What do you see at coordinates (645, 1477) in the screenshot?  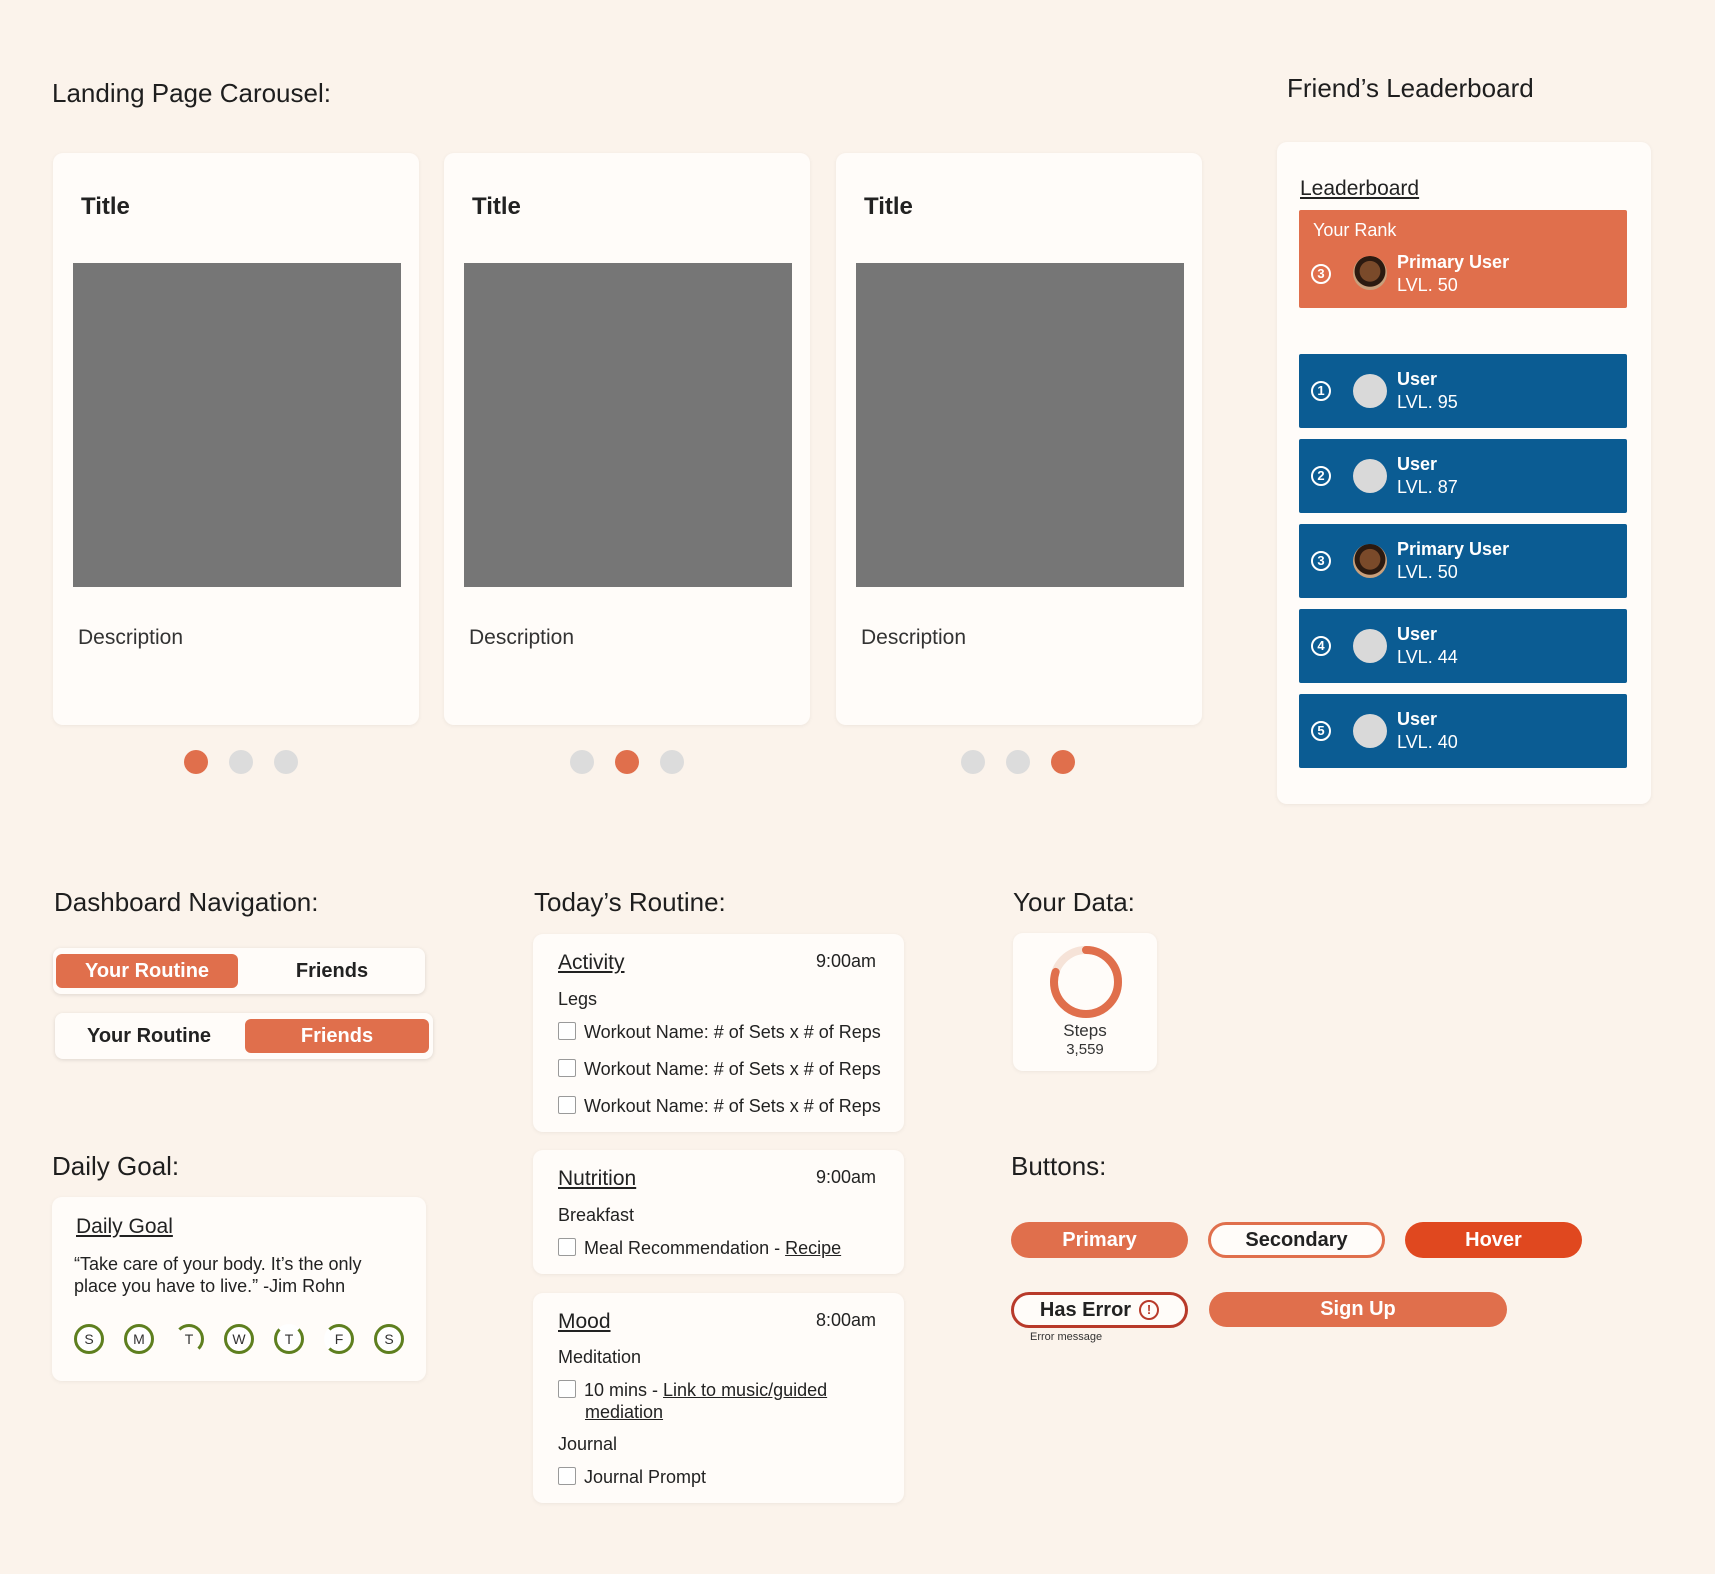 I see `journal-item-label: Journal Prompt` at bounding box center [645, 1477].